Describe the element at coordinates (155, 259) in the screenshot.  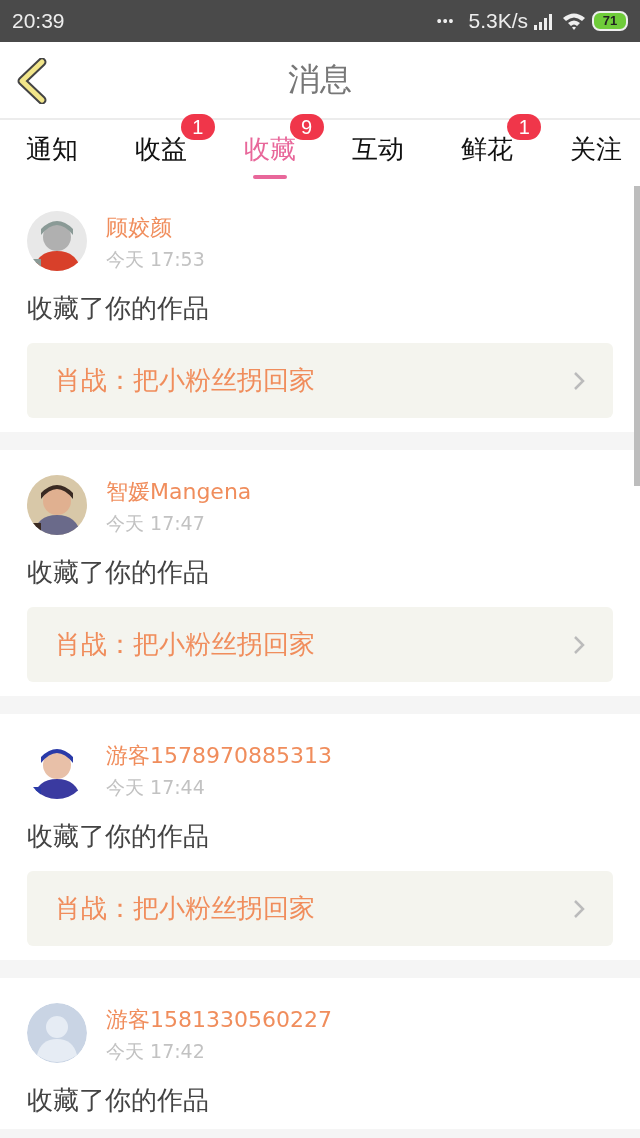
I see `timestamp: 今天 17:53` at that location.